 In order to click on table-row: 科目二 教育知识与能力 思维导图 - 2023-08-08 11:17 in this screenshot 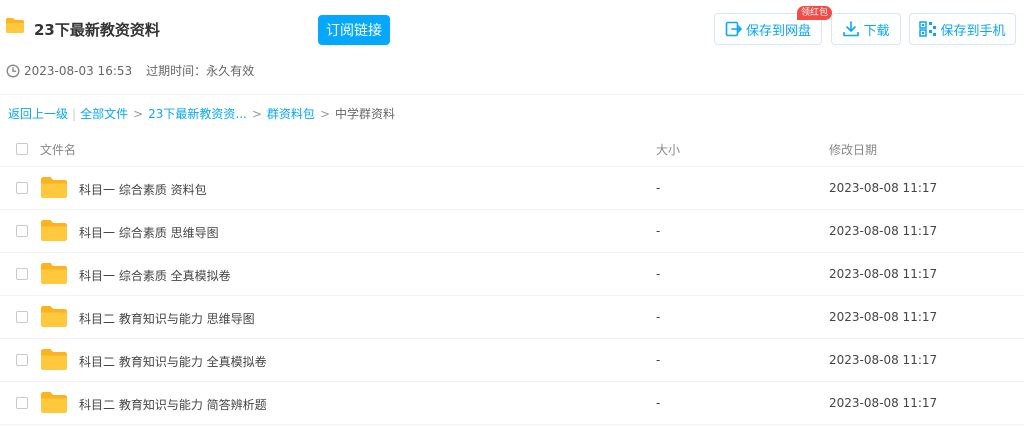, I will do `click(512, 317)`.